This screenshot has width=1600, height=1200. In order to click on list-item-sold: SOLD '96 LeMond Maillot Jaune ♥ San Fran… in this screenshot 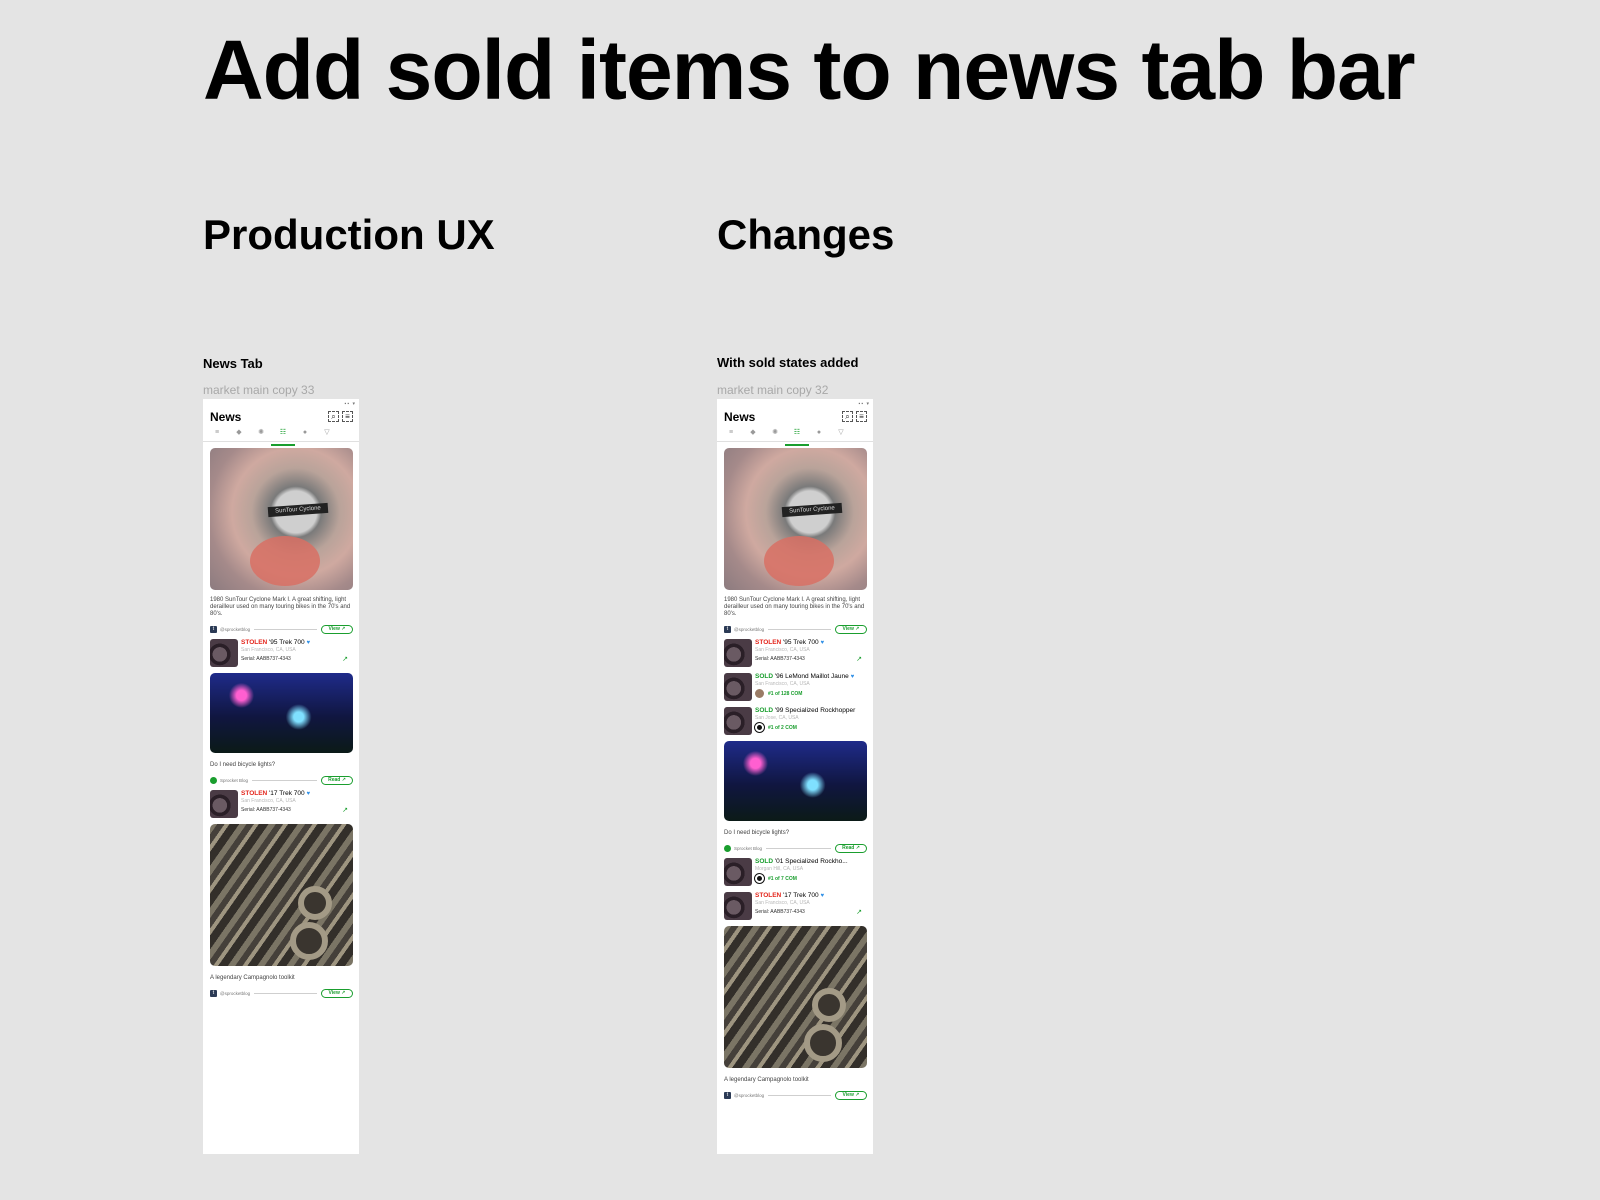, I will do `click(795, 688)`.